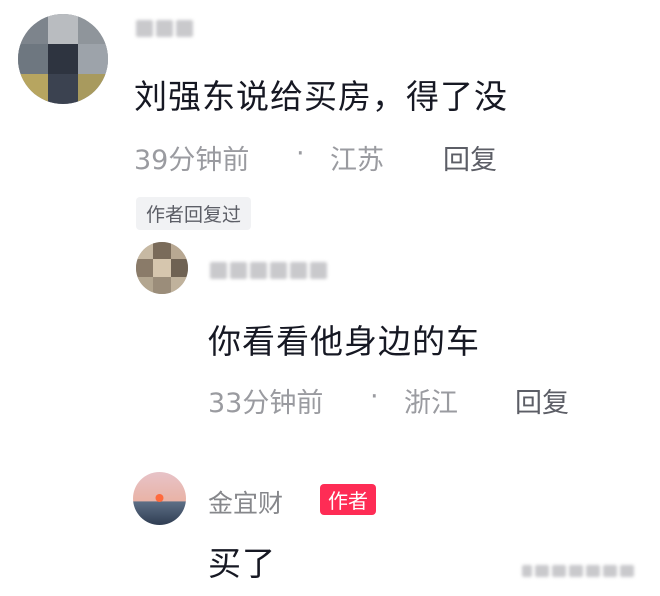 The height and width of the screenshot is (596, 660). Describe the element at coordinates (266, 403) in the screenshot. I see `reply1-timestamp: 33分钟前` at that location.